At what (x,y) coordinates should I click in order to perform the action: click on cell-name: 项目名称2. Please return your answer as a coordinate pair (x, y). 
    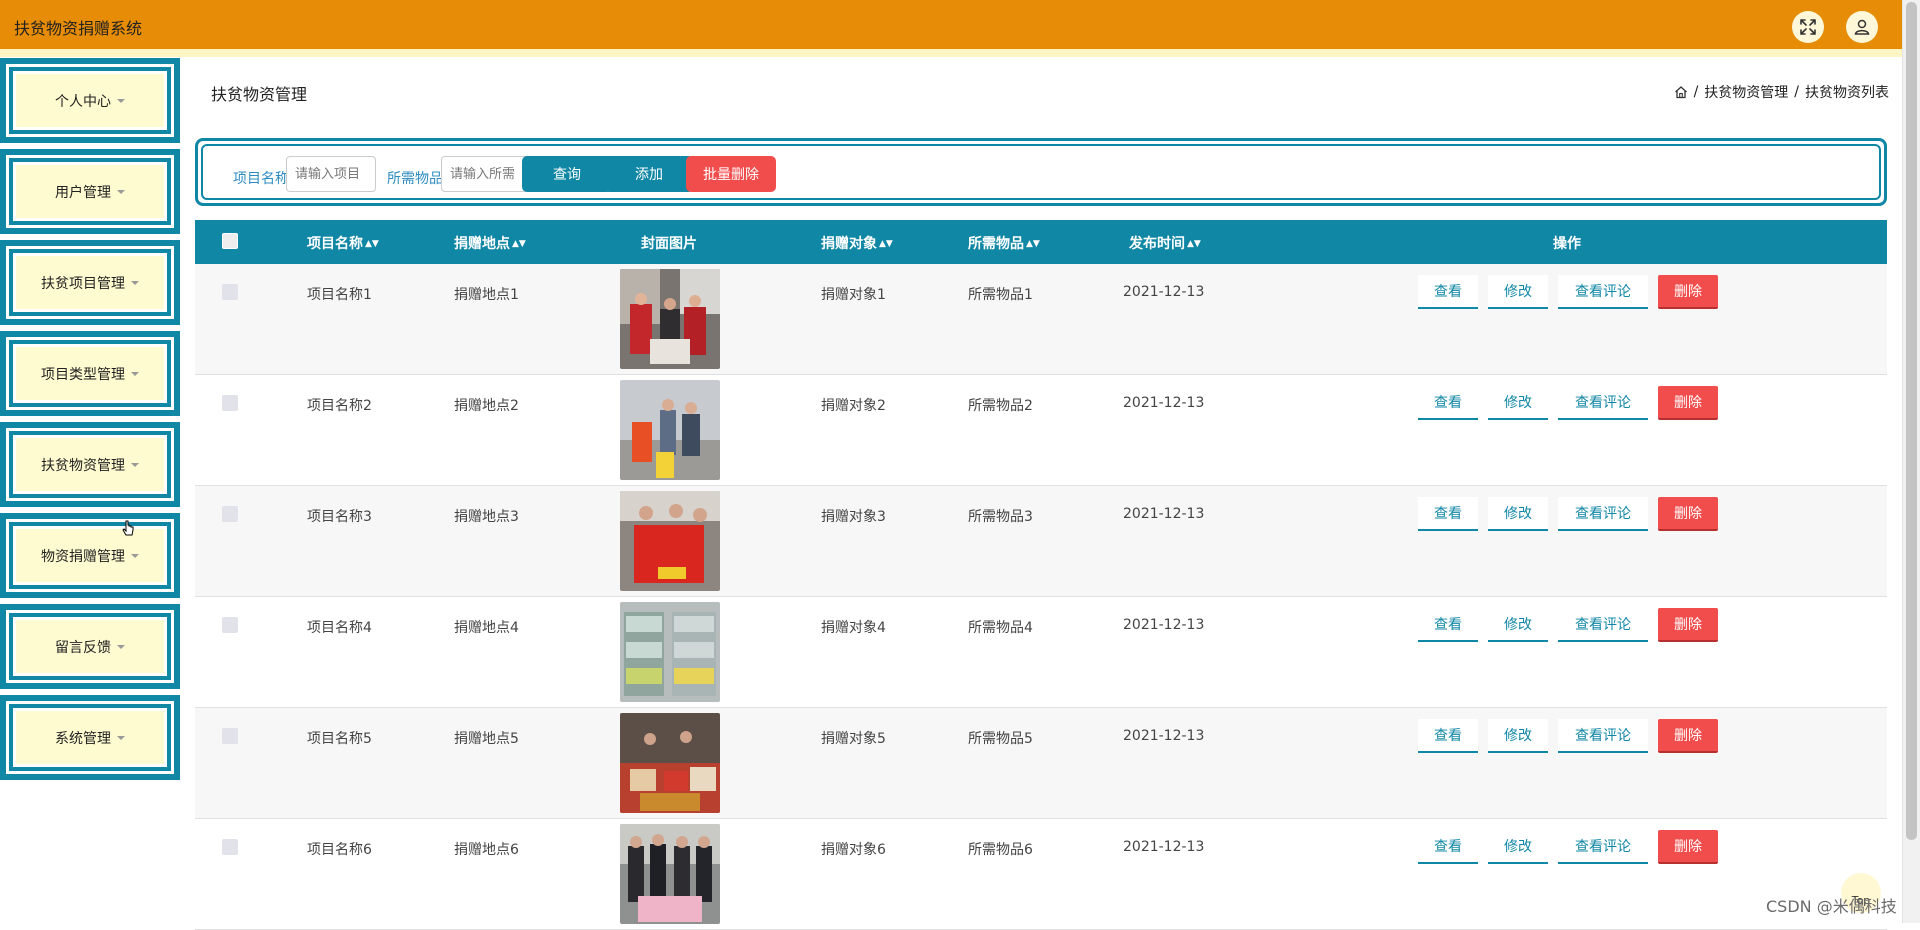
    Looking at the image, I should click on (339, 406).